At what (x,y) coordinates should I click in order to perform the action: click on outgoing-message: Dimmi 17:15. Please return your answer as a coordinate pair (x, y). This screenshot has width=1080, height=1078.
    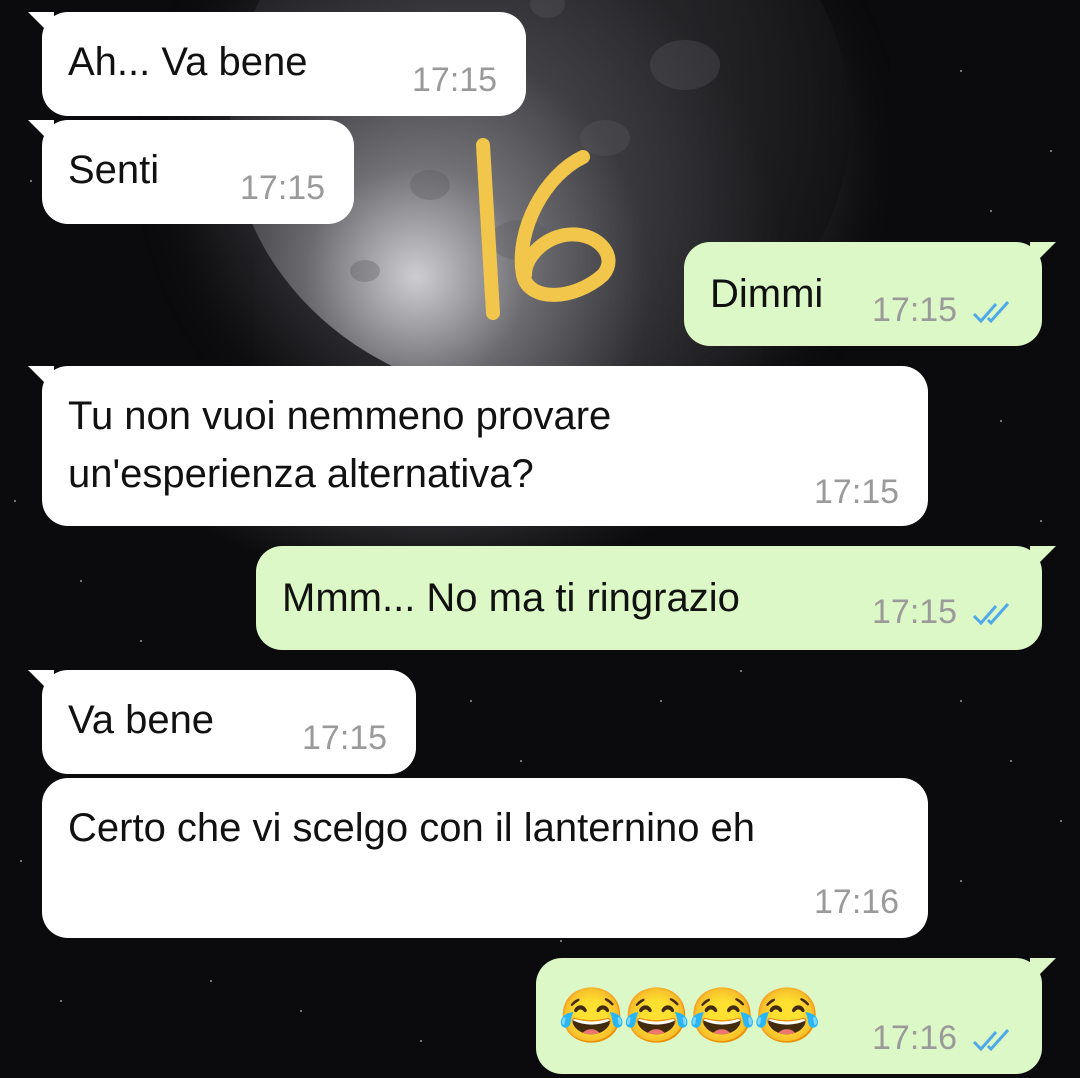
    Looking at the image, I should click on (870, 294).